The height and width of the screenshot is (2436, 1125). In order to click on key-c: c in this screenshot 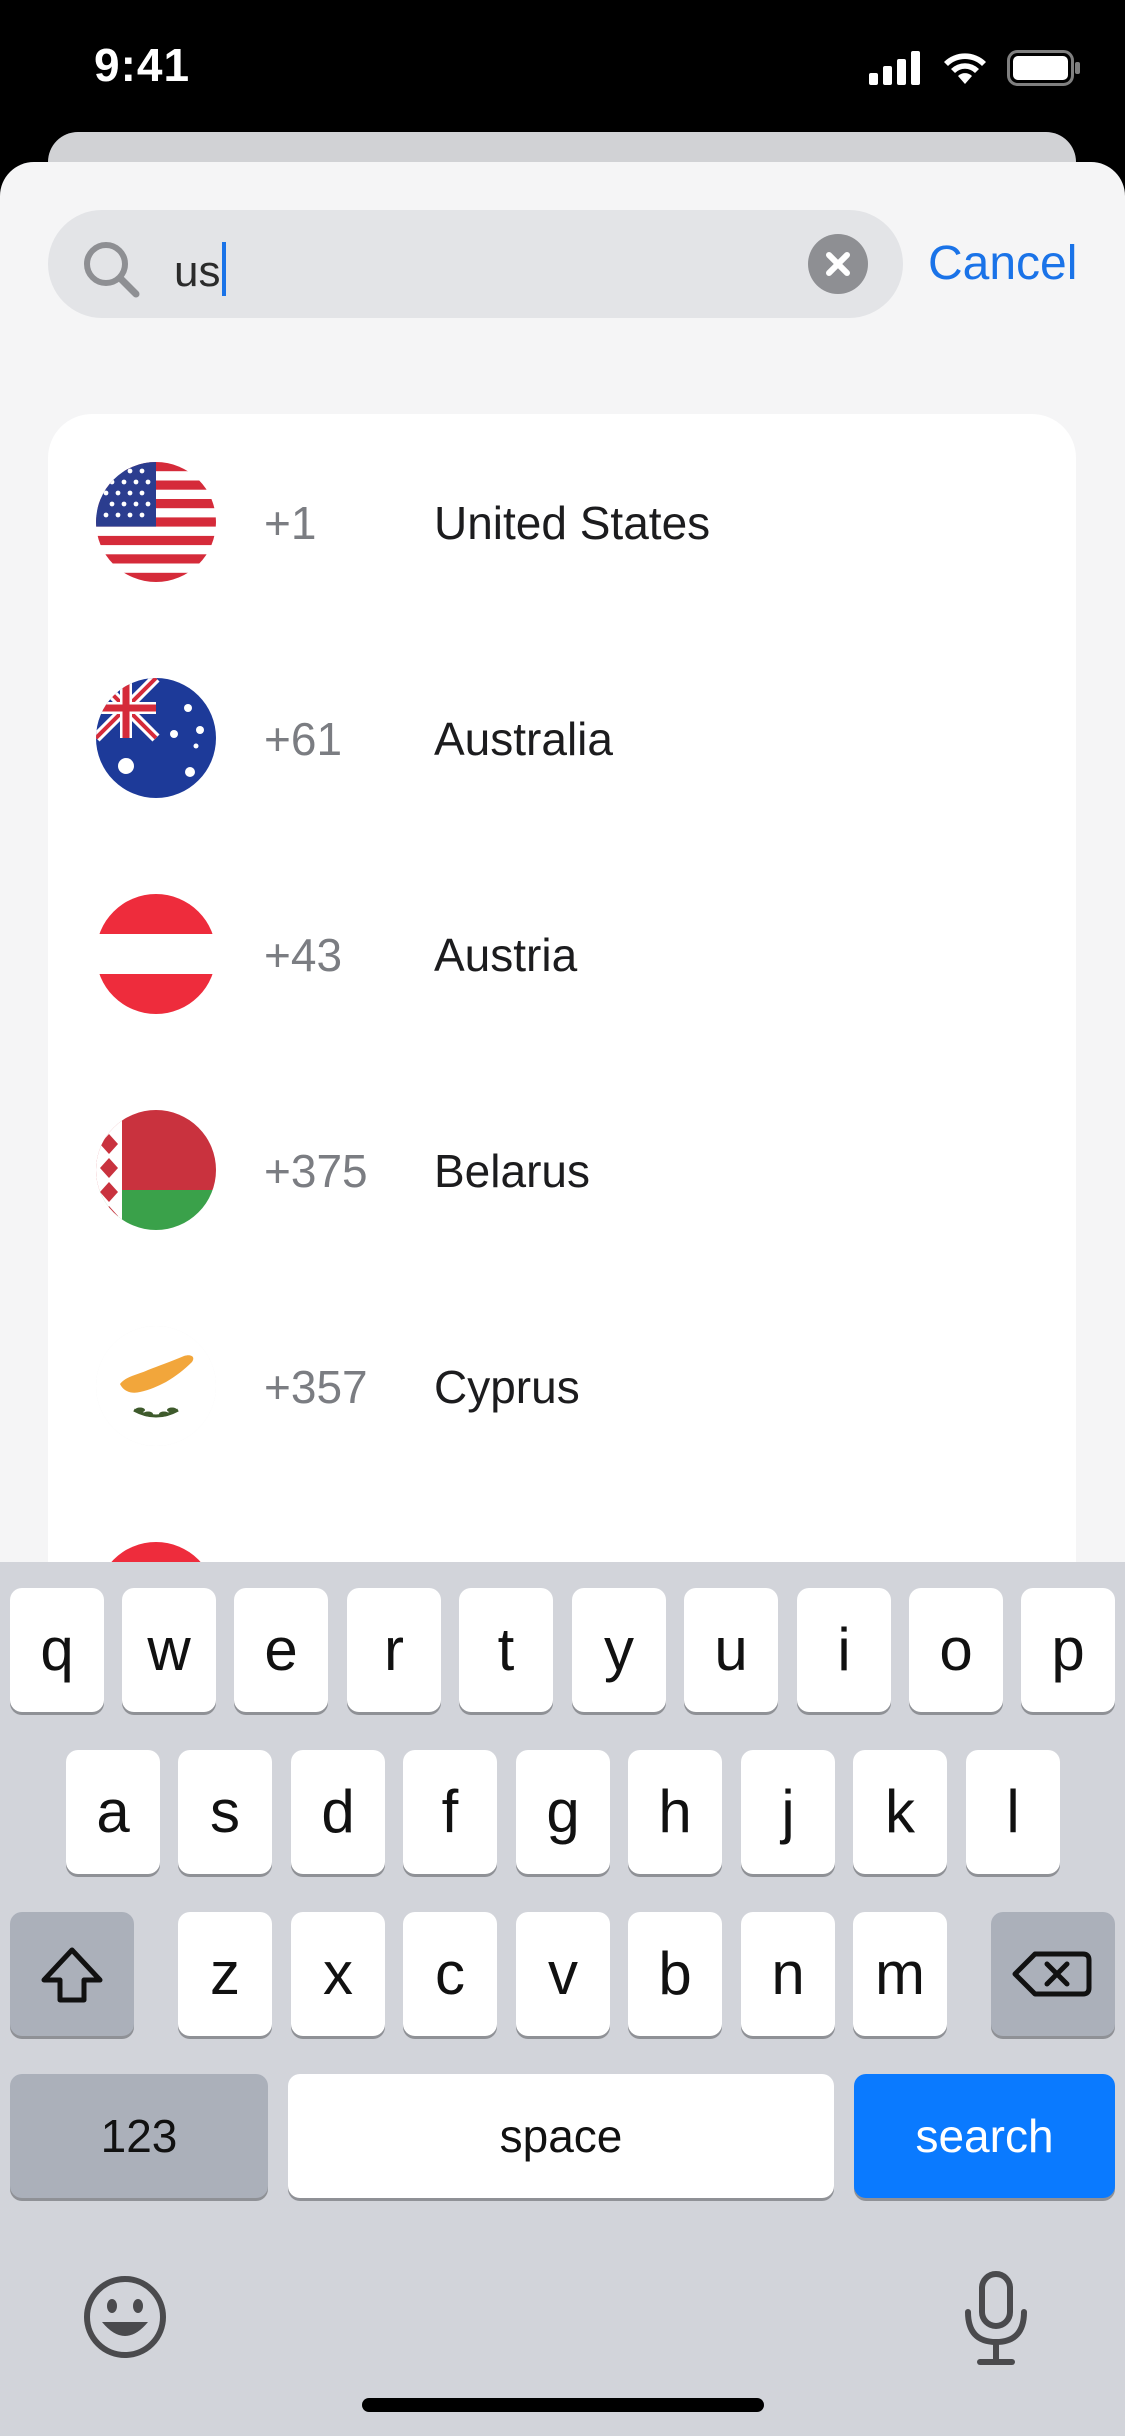, I will do `click(450, 1974)`.